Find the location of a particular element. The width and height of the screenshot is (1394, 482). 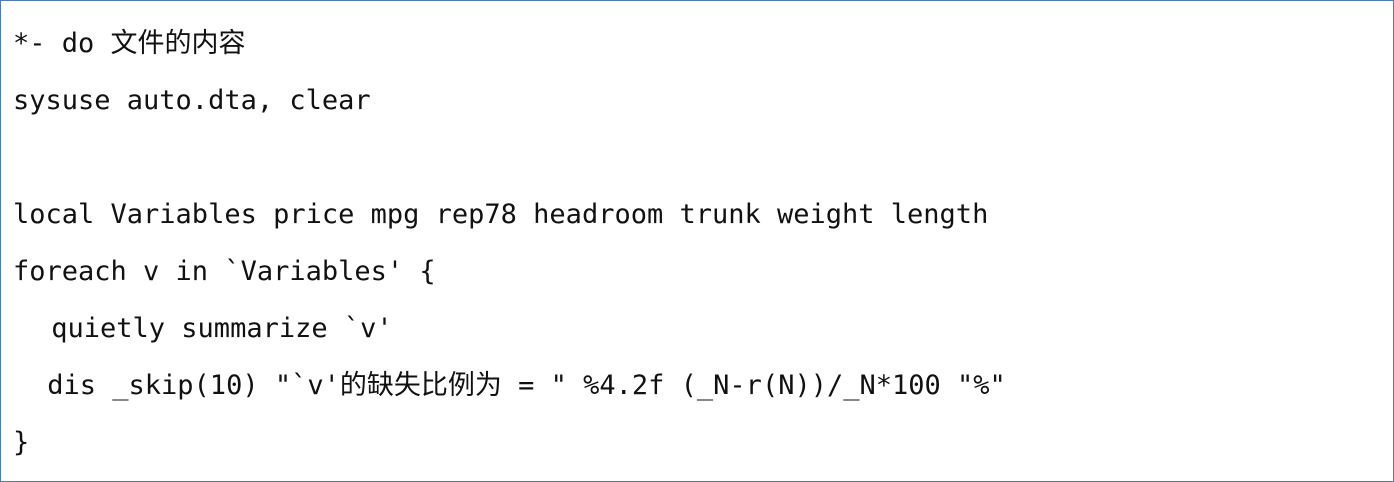

code-line-8: } is located at coordinates (21, 442).